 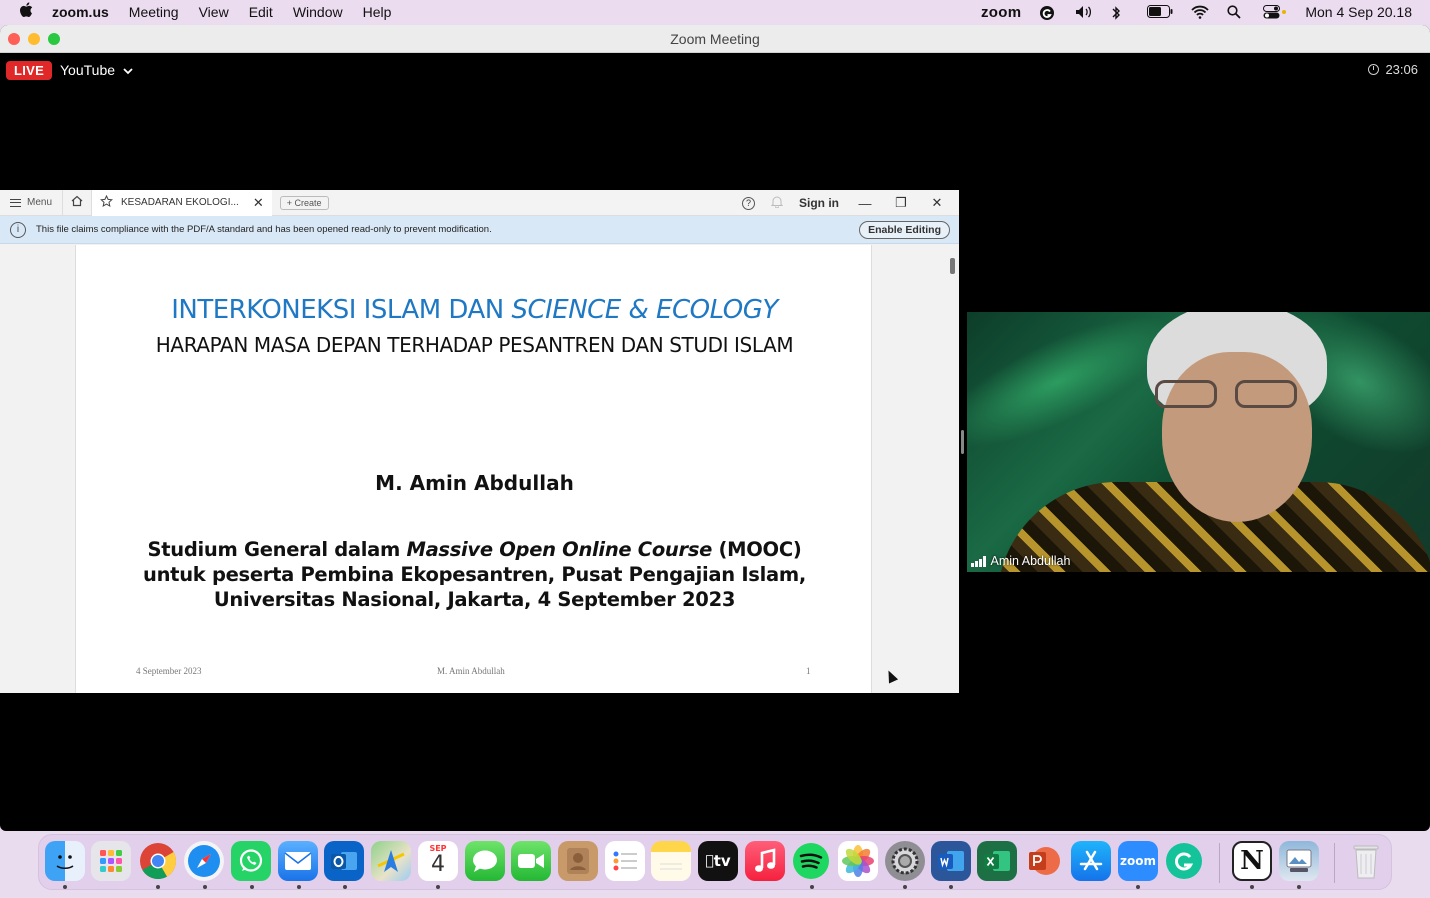 I want to click on maps-icon, so click(x=391, y=861).